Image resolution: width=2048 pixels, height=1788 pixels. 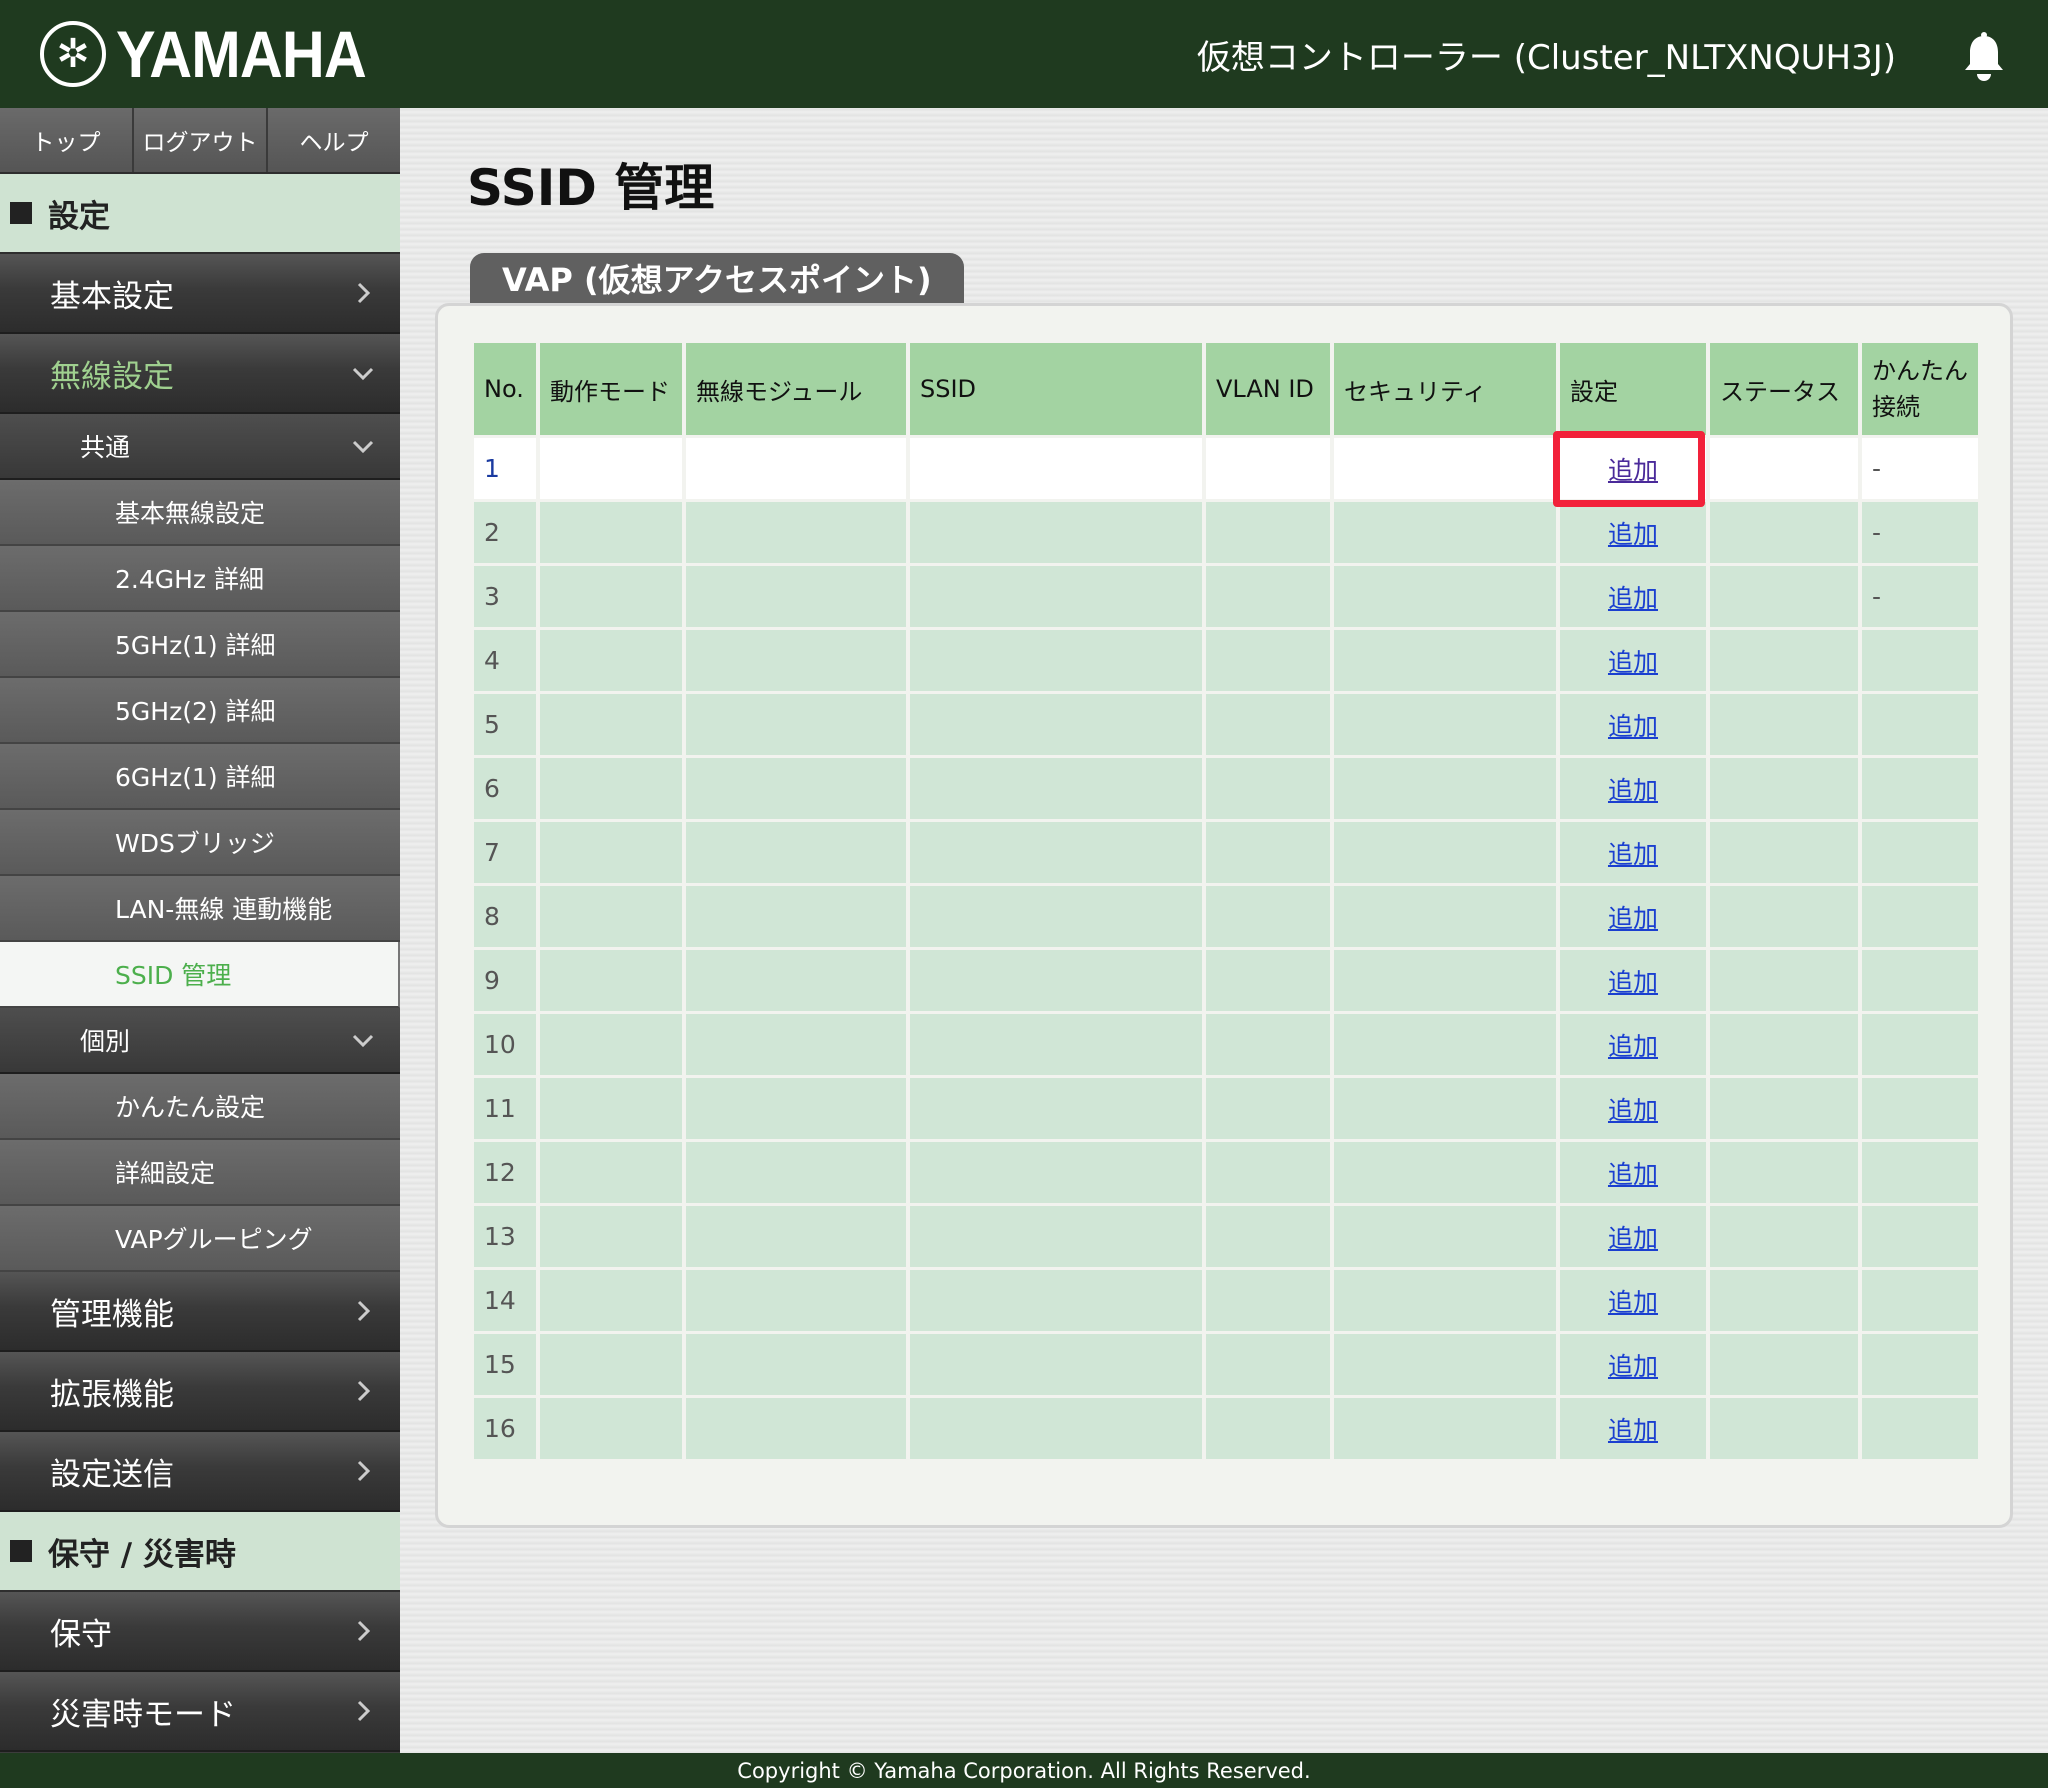 I want to click on menu-label: 基本設定, so click(x=112, y=296).